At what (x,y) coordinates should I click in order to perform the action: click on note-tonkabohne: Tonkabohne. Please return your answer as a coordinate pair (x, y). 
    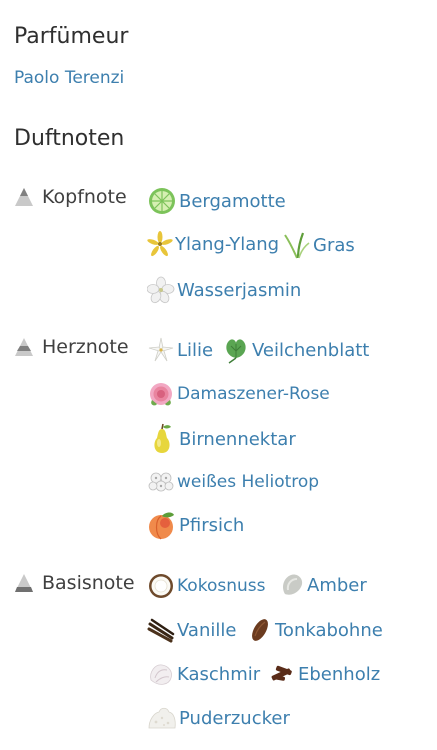
    Looking at the image, I should click on (315, 630).